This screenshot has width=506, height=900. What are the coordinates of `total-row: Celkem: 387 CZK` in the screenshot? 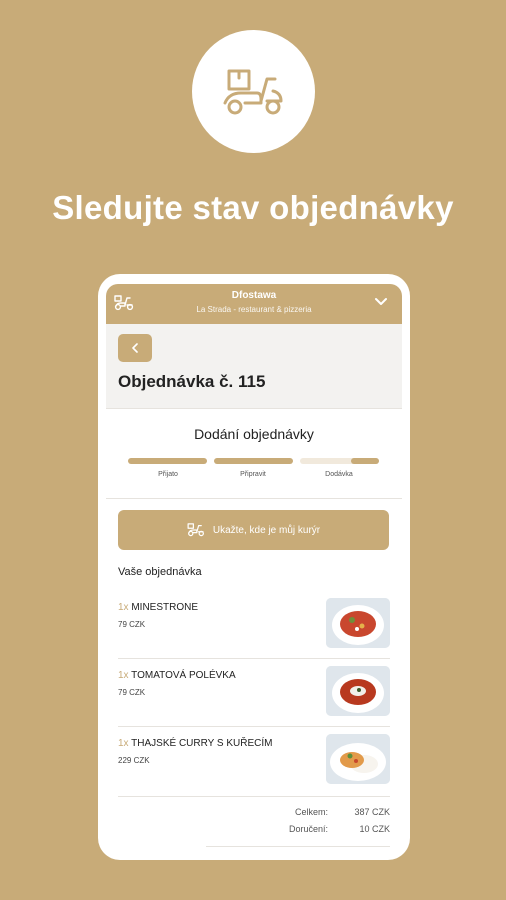 It's located at (324, 812).